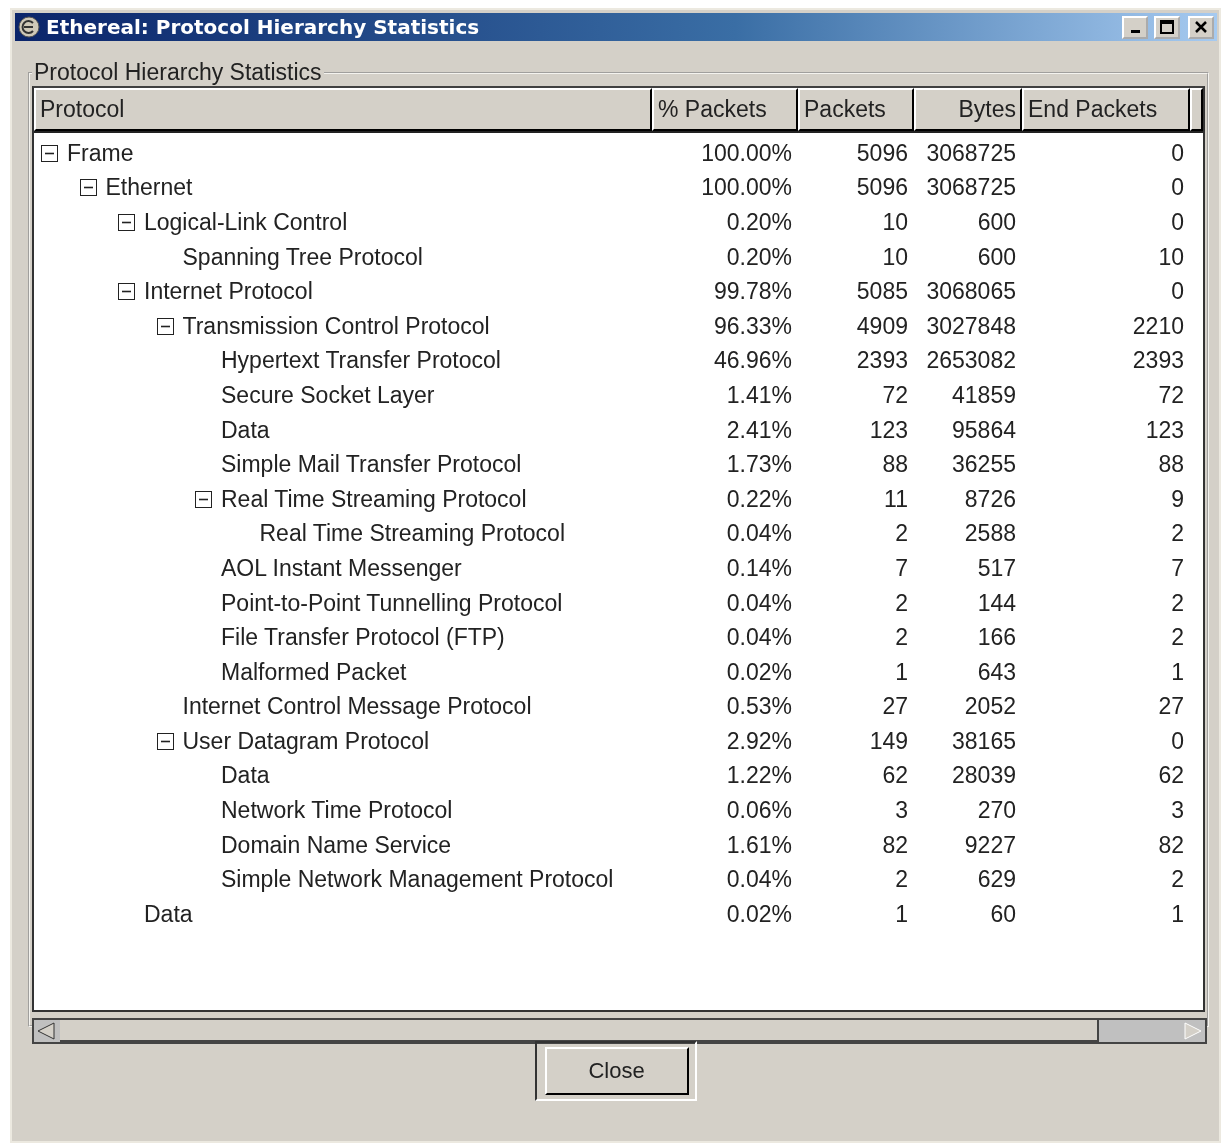  What do you see at coordinates (990, 707) in the screenshot?
I see `bytes-cell-text: 2052` at bounding box center [990, 707].